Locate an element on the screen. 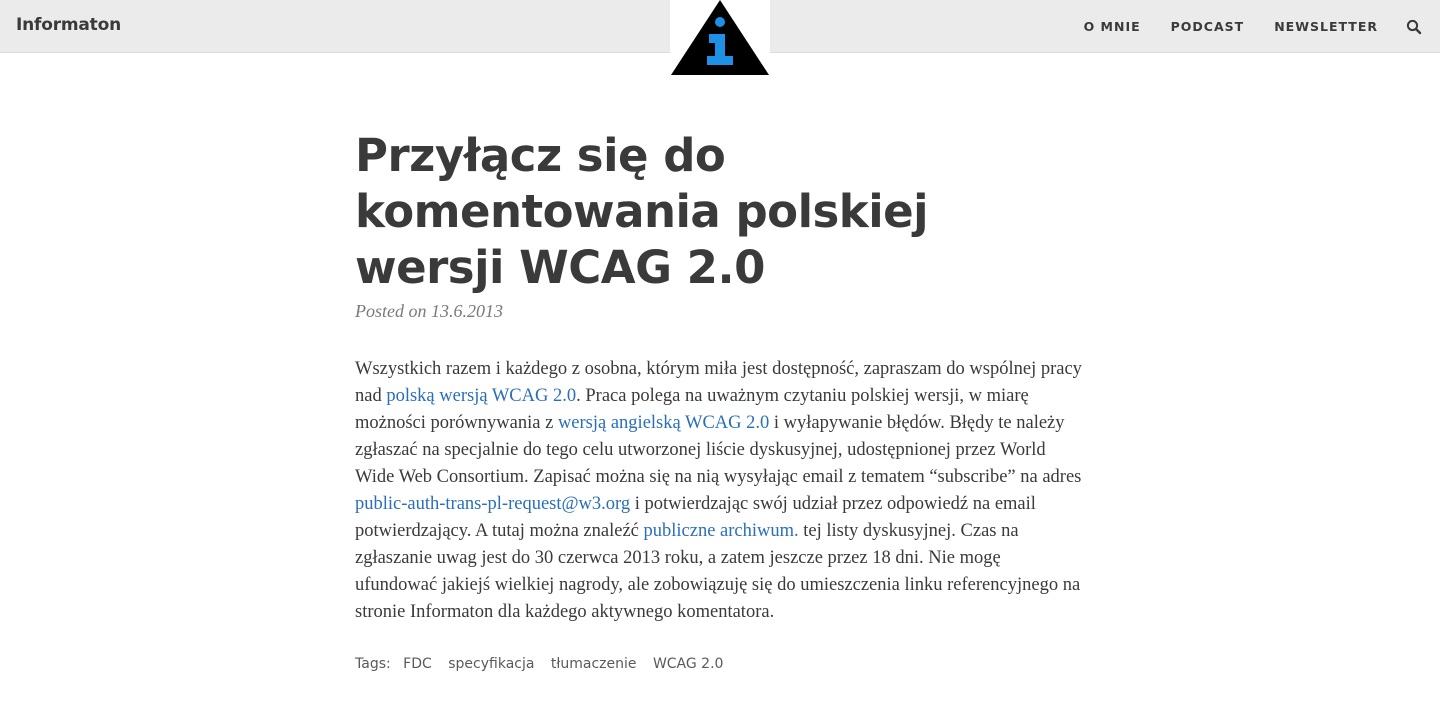  link-polska-wersja-wcag: polską wersją WCAG 2.0 is located at coordinates (481, 396).